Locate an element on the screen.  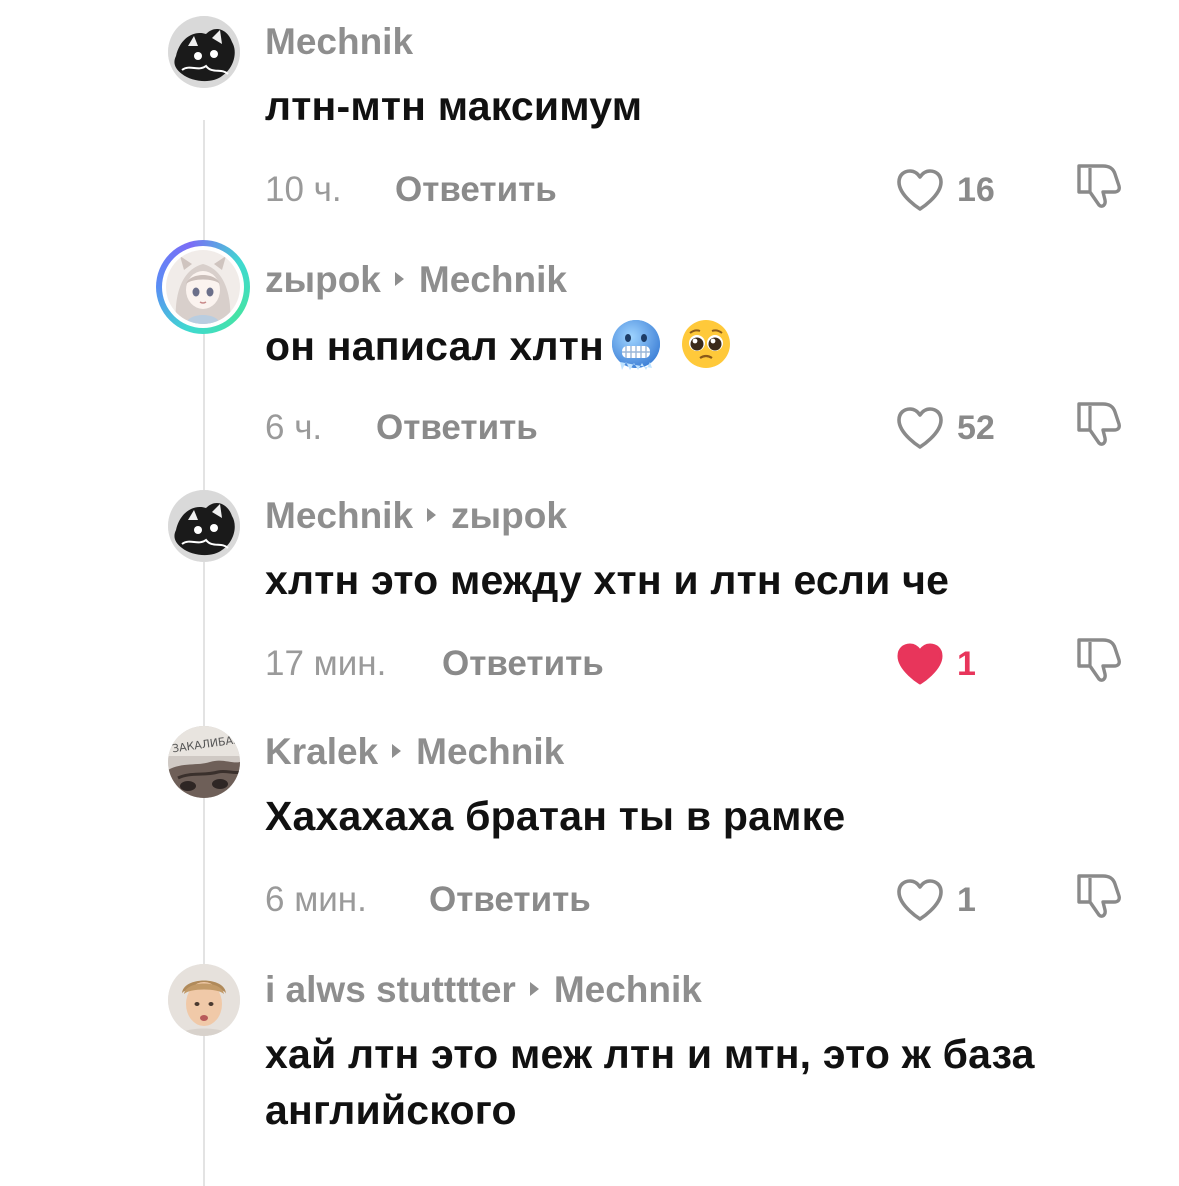
author-name: i alws stutttter is located at coordinates (390, 989).